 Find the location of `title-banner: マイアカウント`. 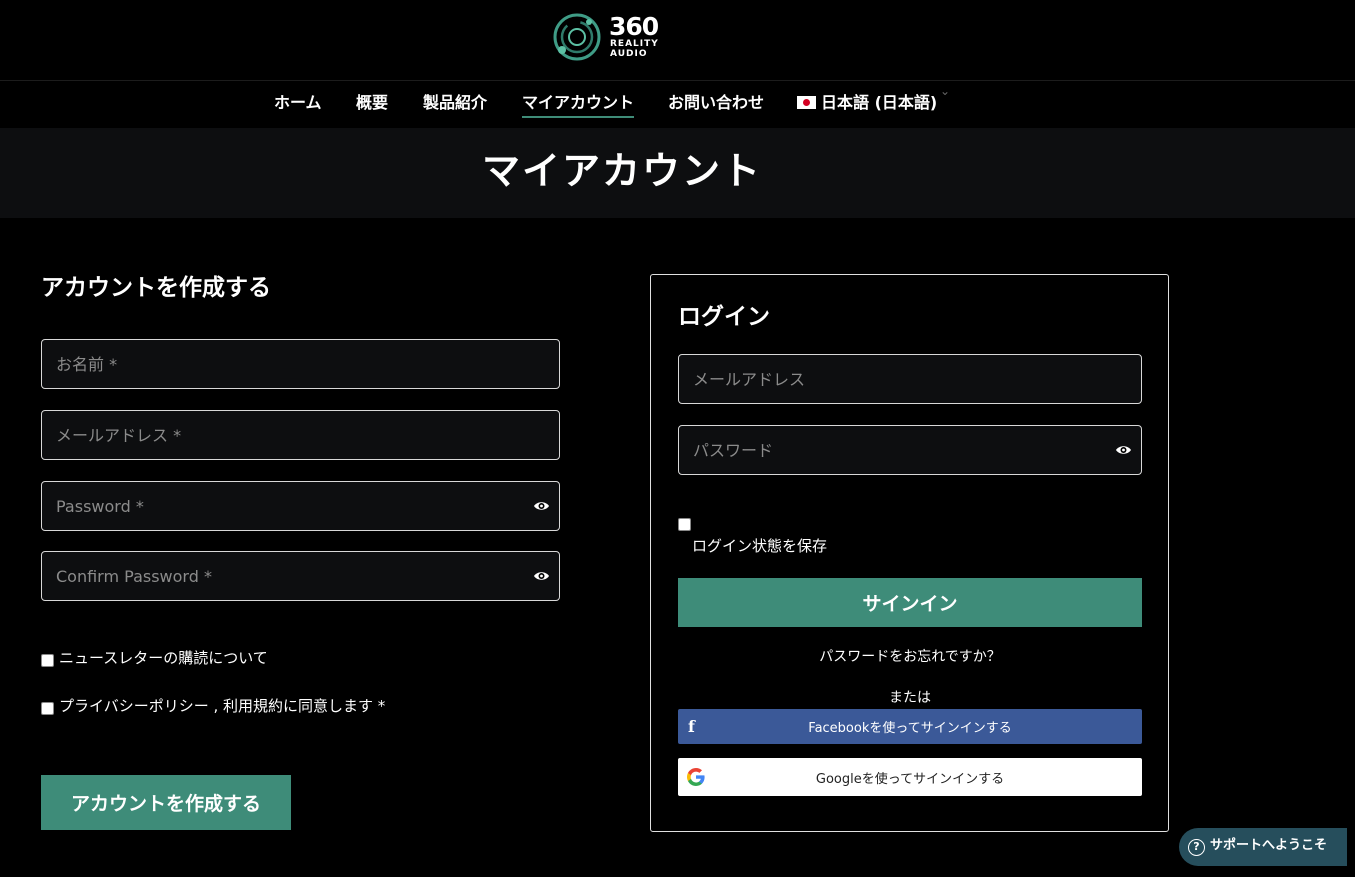

title-banner: マイアカウント is located at coordinates (677, 173).